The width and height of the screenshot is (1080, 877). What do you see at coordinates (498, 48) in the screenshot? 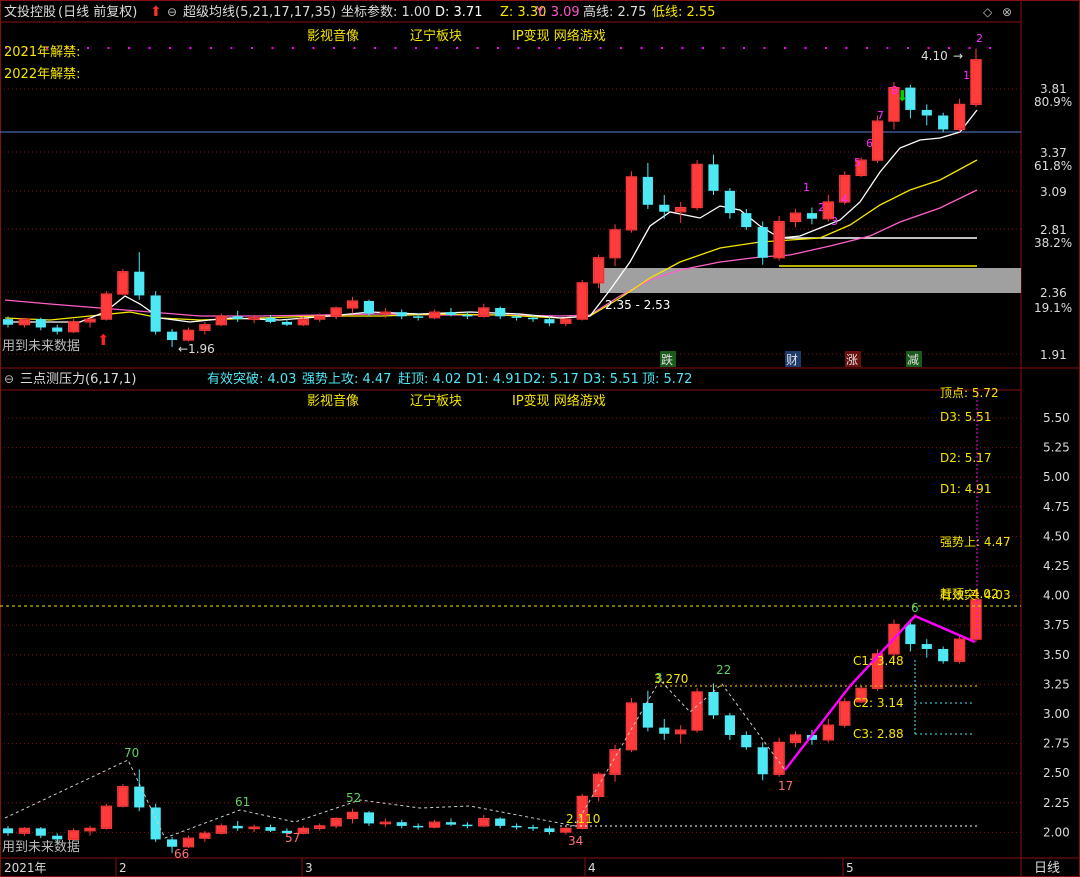
I see `reference-dots` at bounding box center [498, 48].